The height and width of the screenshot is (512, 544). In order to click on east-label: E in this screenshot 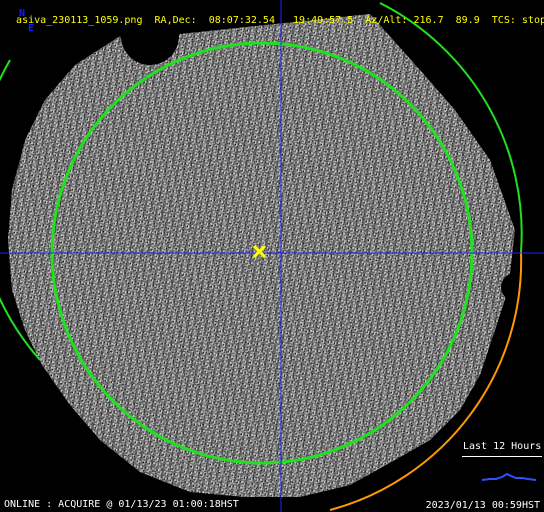, I will do `click(31, 28)`.